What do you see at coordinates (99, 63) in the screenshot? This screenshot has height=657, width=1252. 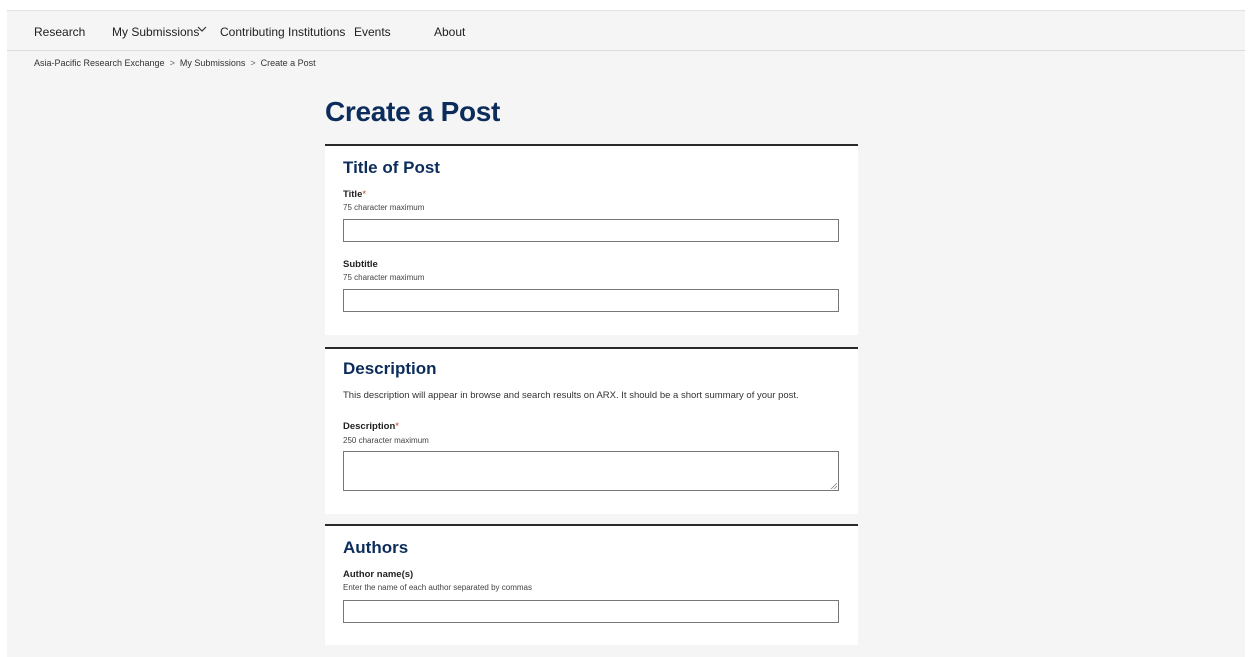 I see `breadcrumb-item-home: Asia-Pacific Research Exchange` at bounding box center [99, 63].